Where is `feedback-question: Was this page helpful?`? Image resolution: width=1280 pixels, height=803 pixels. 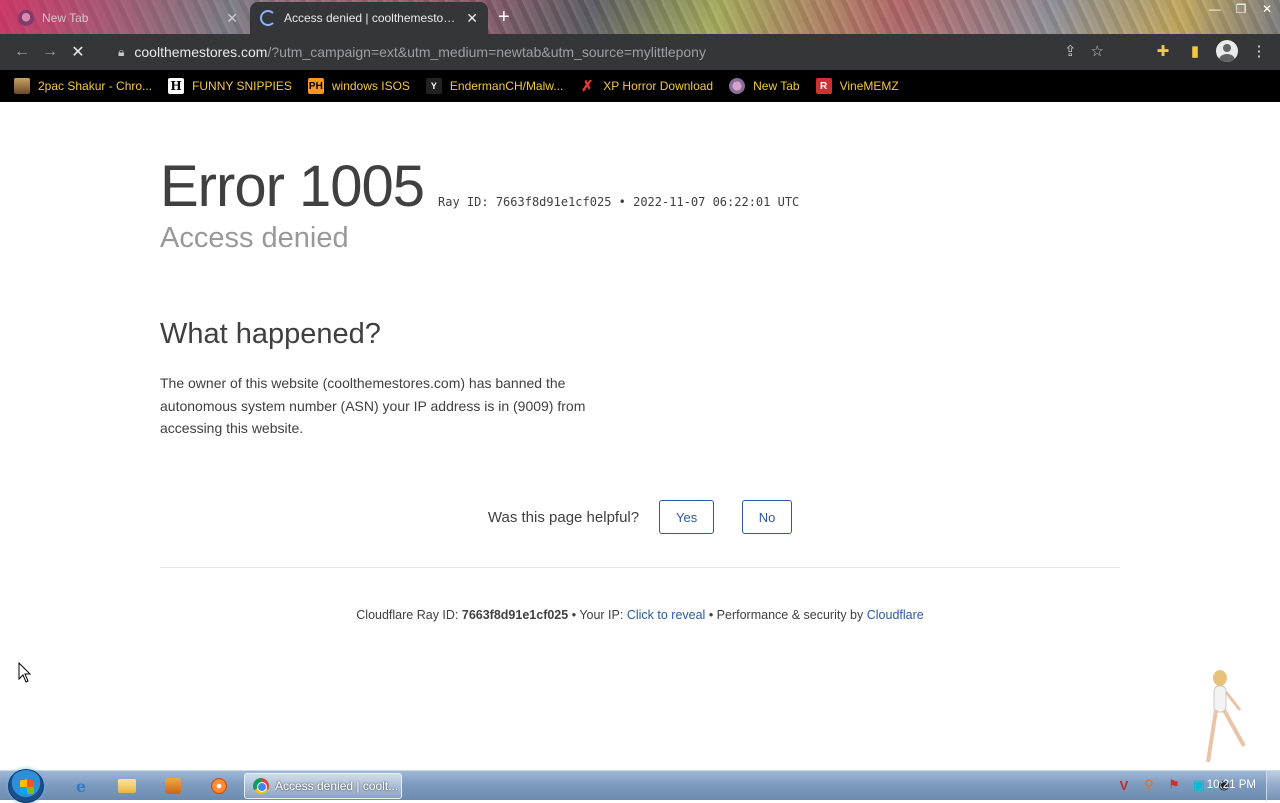 feedback-question: Was this page helpful? is located at coordinates (563, 517).